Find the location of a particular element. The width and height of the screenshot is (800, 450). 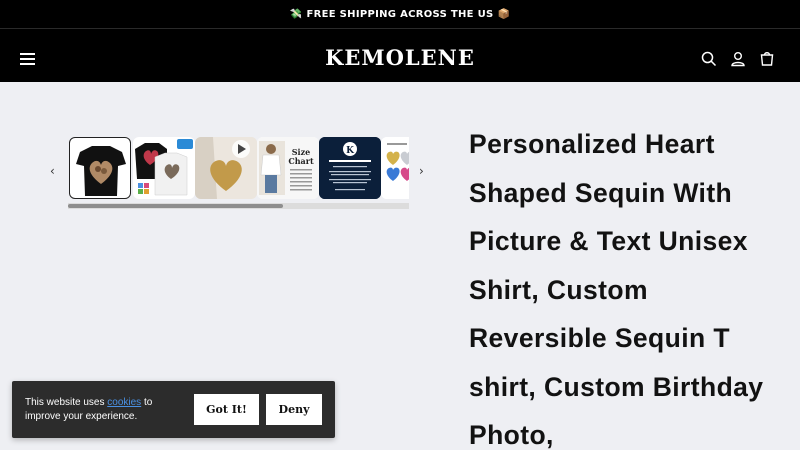

thumbnail-6-colors is located at coordinates (395, 168).